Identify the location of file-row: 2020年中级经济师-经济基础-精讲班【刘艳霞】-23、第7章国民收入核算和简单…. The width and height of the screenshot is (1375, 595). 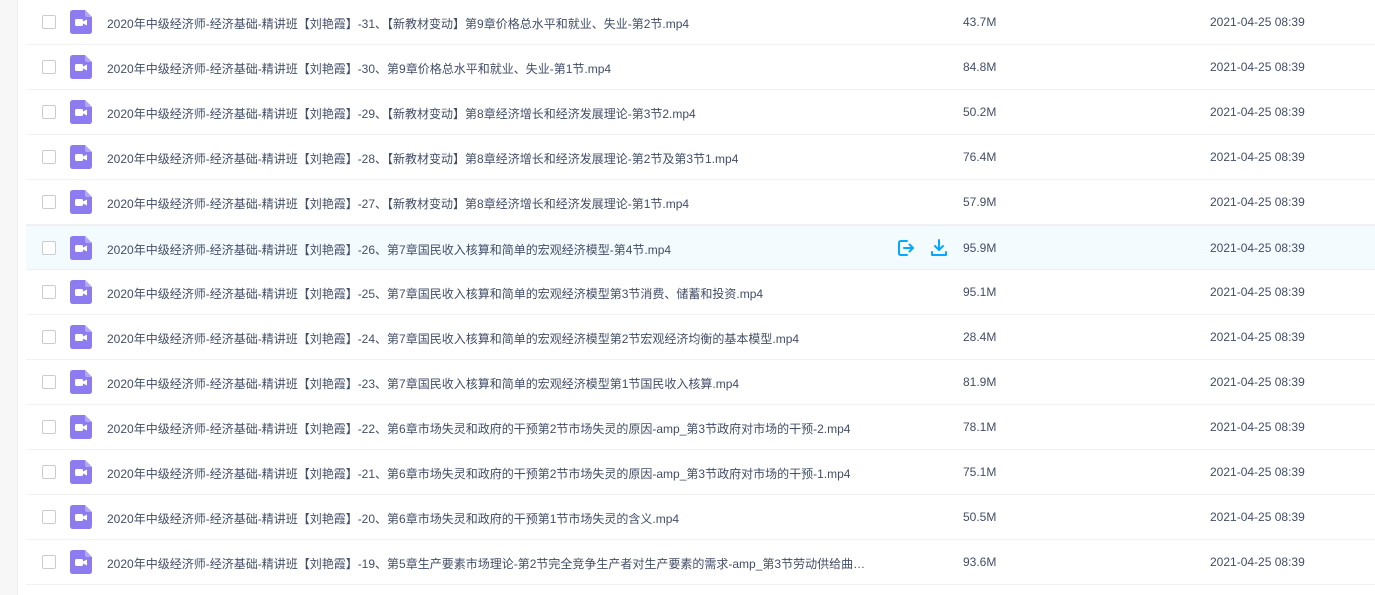
(700, 382).